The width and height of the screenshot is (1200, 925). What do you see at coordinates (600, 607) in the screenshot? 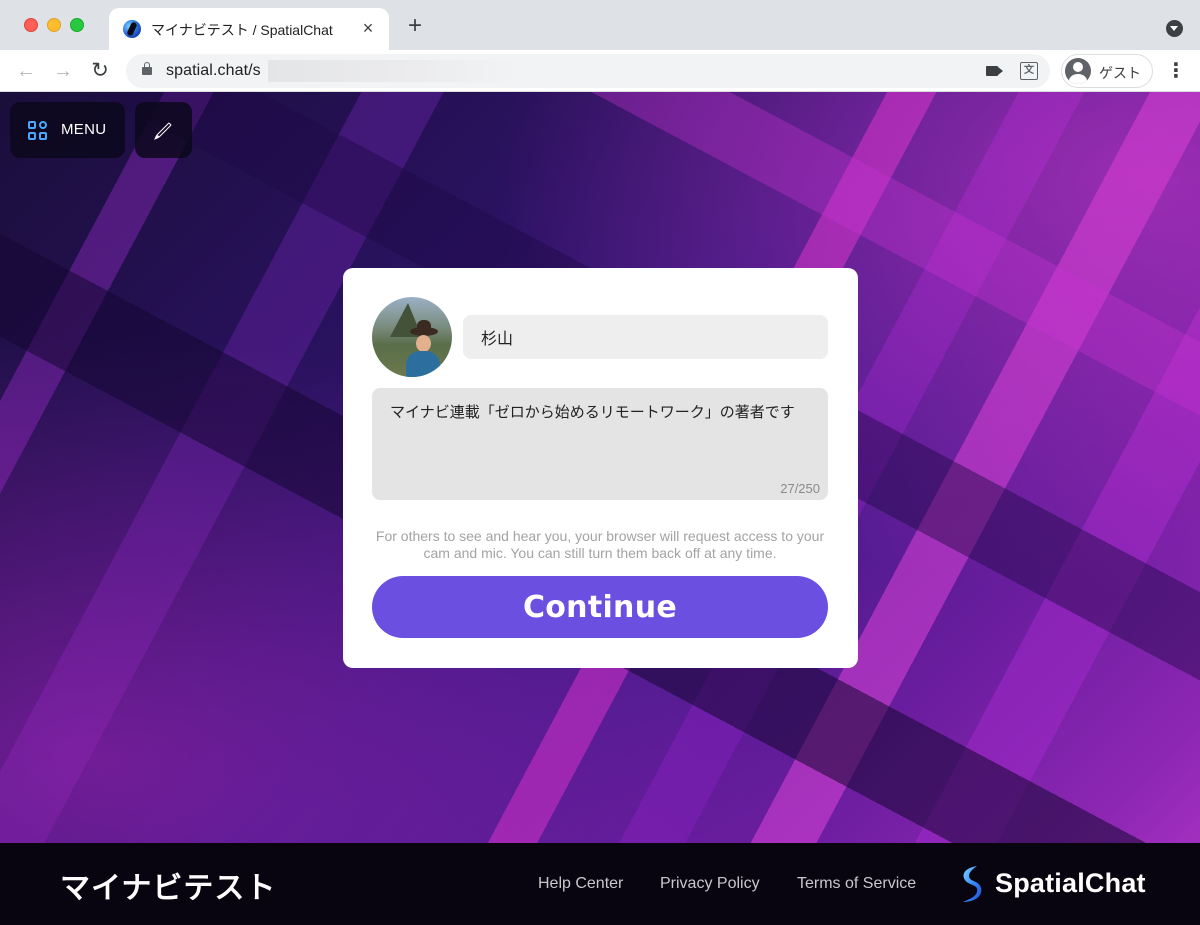
I see `continue-button: Continue` at bounding box center [600, 607].